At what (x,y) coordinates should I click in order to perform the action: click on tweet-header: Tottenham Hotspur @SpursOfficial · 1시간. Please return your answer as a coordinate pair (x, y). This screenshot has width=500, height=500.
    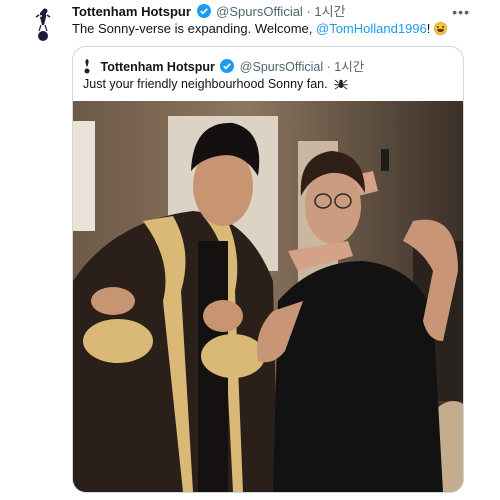
    Looking at the image, I should click on (209, 11).